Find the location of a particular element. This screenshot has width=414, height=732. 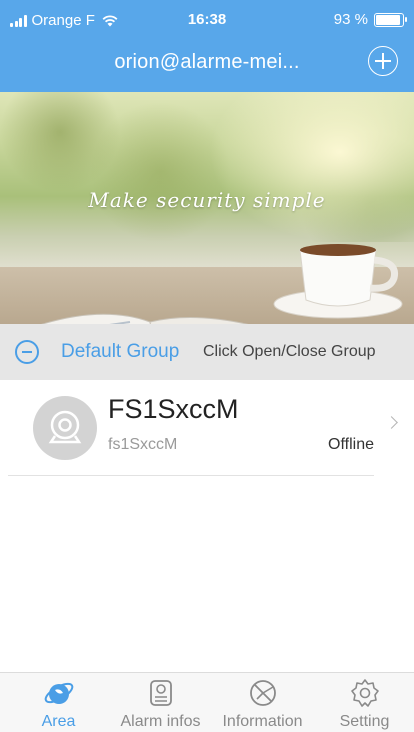

tab-bar: Area Alarm infos Information Setting is located at coordinates (207, 702).